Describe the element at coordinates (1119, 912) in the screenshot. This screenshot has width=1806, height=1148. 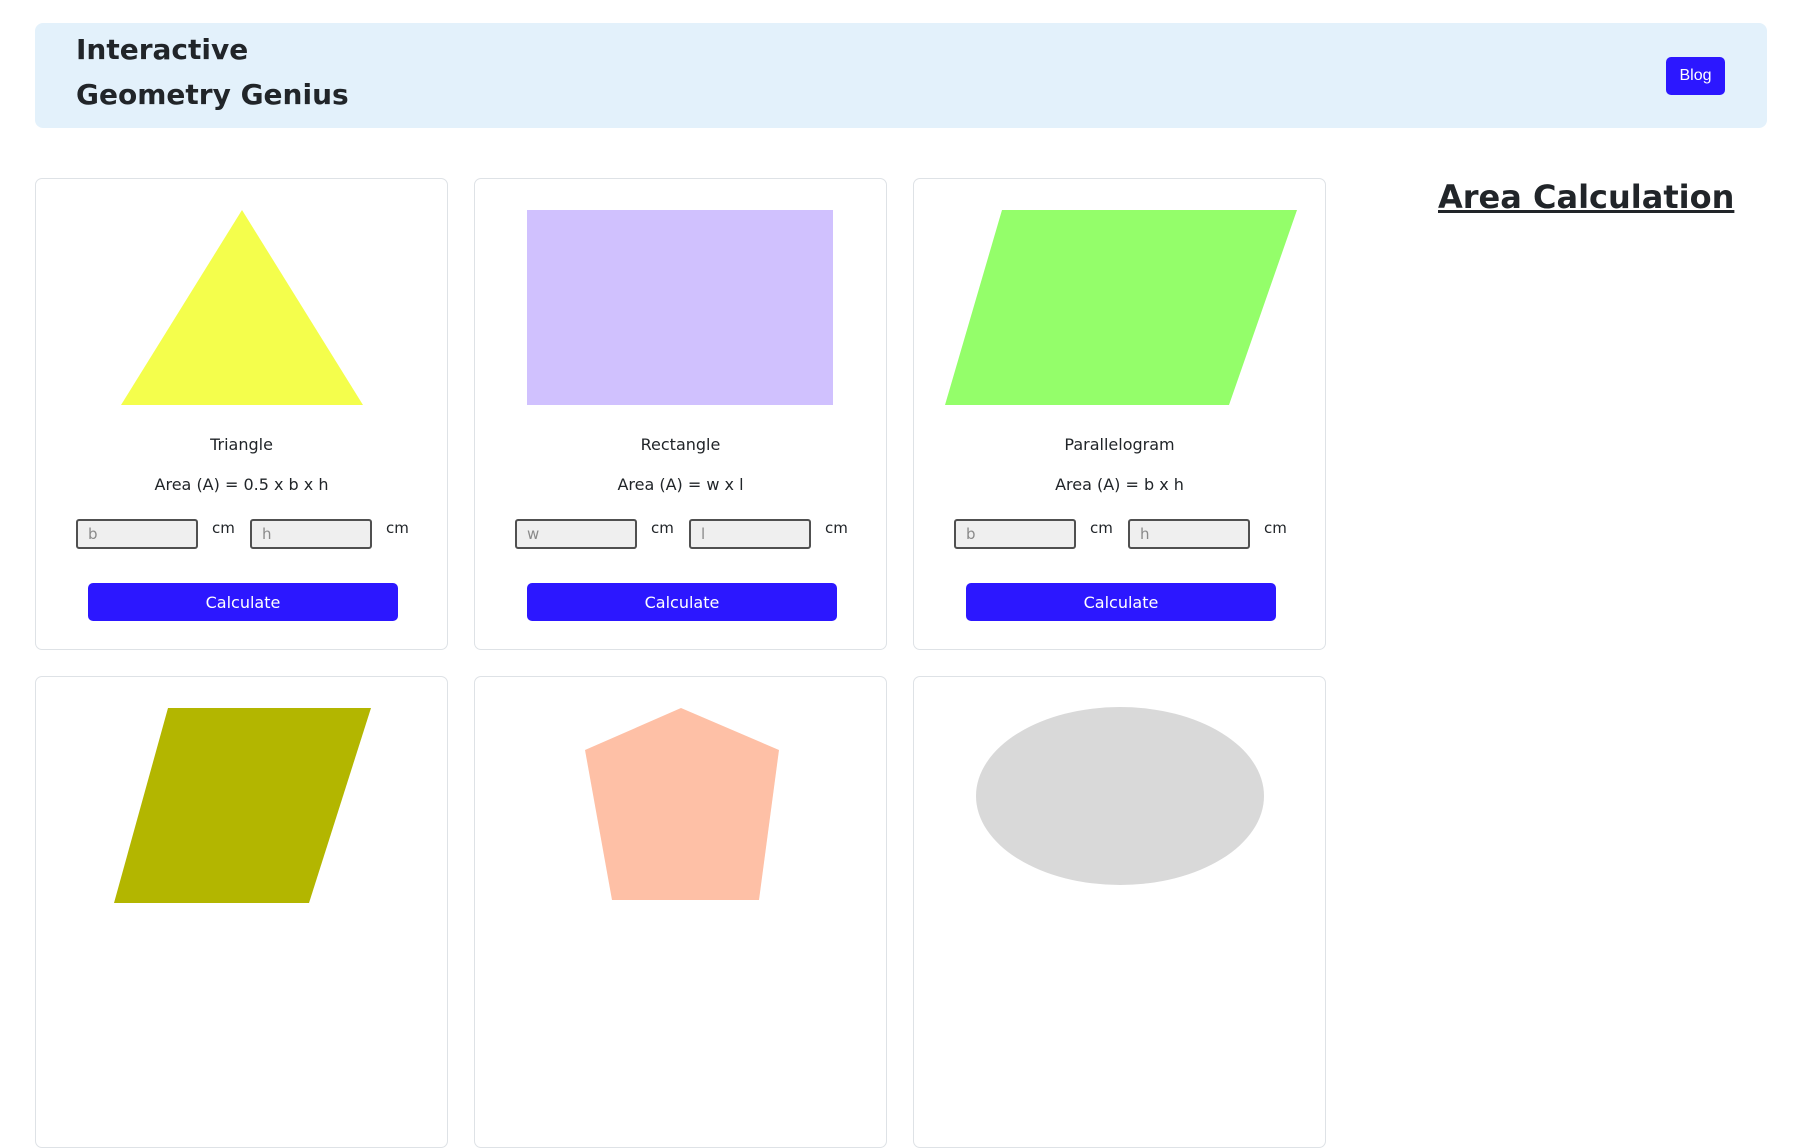
I see `ellipse-card` at that location.